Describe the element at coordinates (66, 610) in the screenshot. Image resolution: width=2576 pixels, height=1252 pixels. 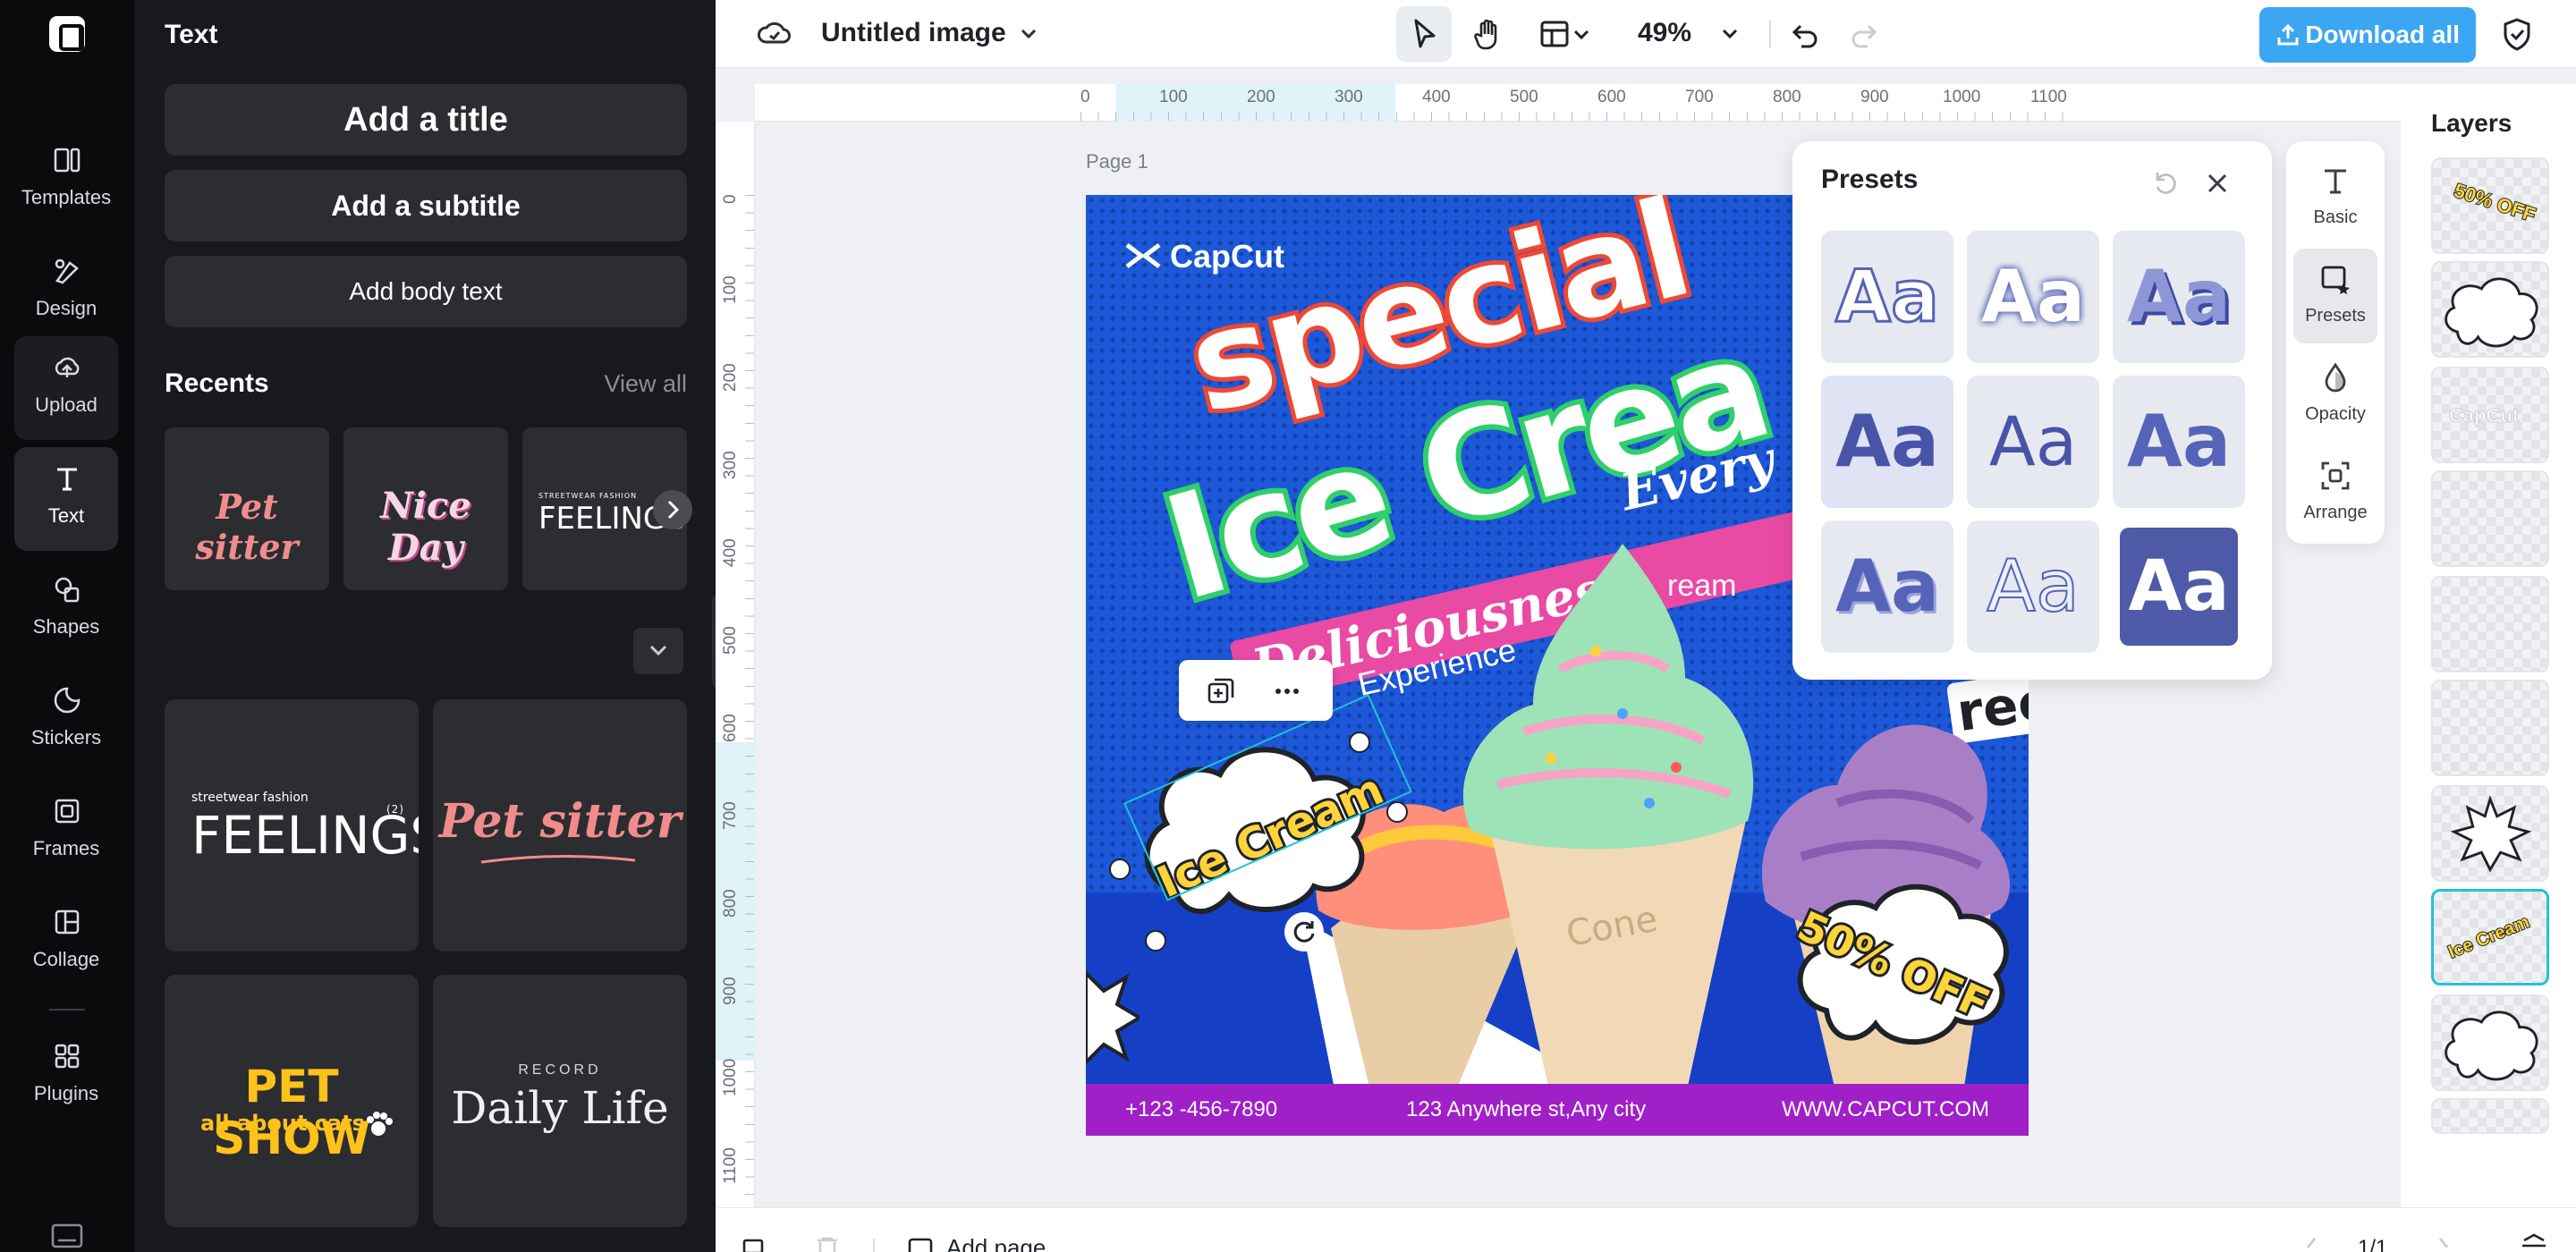
I see `rail-item-shapes: Shapes` at that location.